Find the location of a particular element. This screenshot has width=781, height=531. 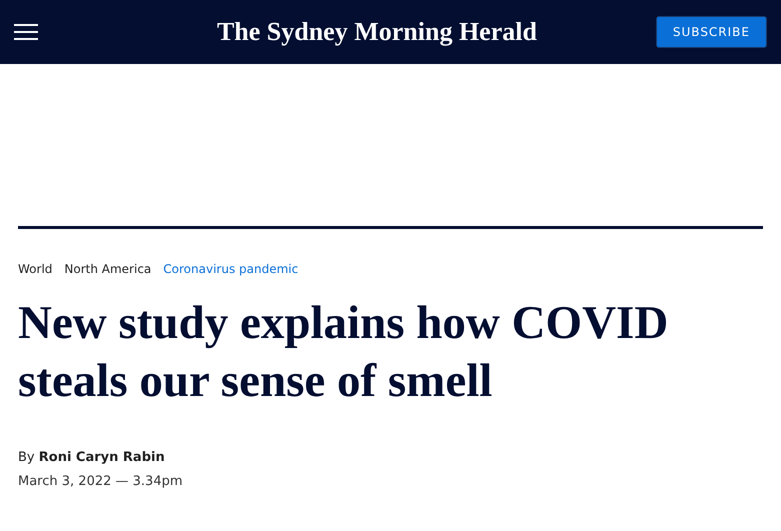

publish-date: March 3, 2022 — 3.34pm is located at coordinates (101, 481).